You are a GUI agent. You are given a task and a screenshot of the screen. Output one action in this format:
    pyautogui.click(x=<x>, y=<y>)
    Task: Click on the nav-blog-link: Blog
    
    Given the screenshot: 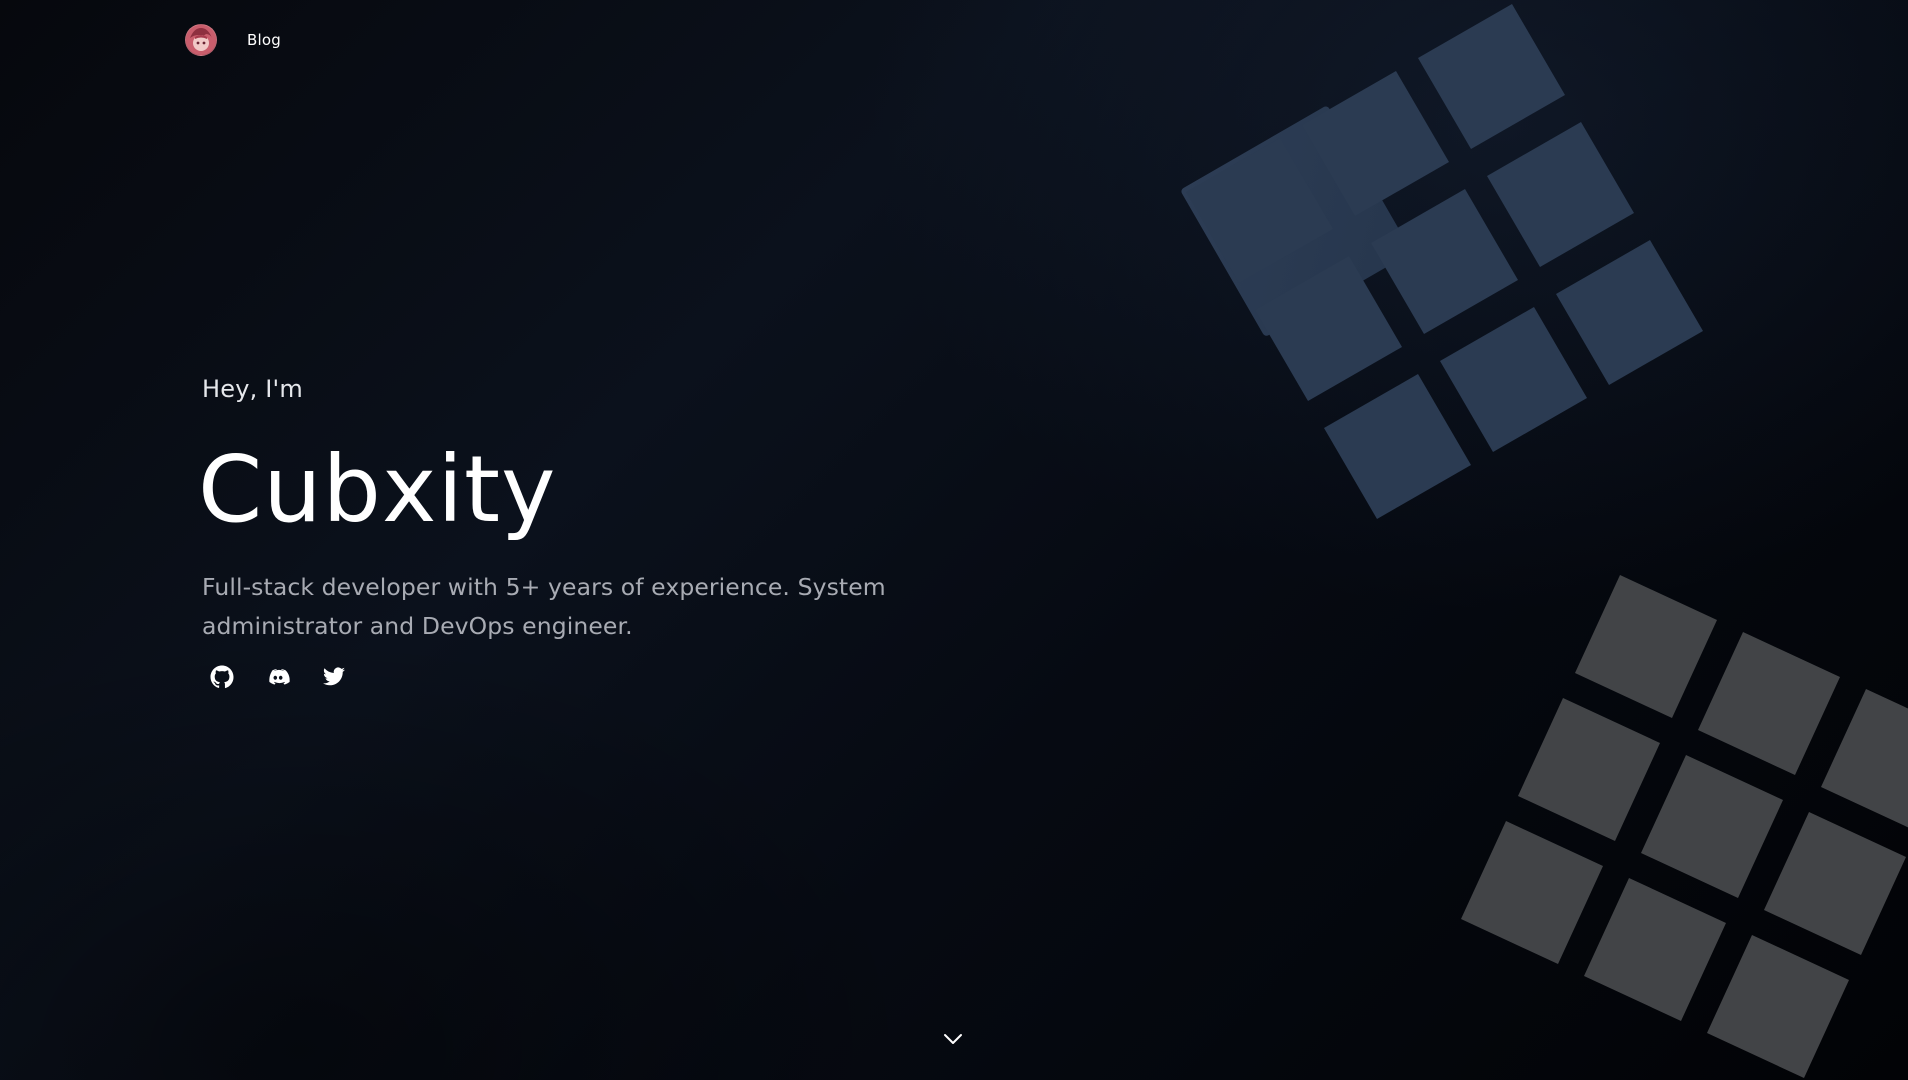 What is the action you would take?
    pyautogui.click(x=264, y=40)
    